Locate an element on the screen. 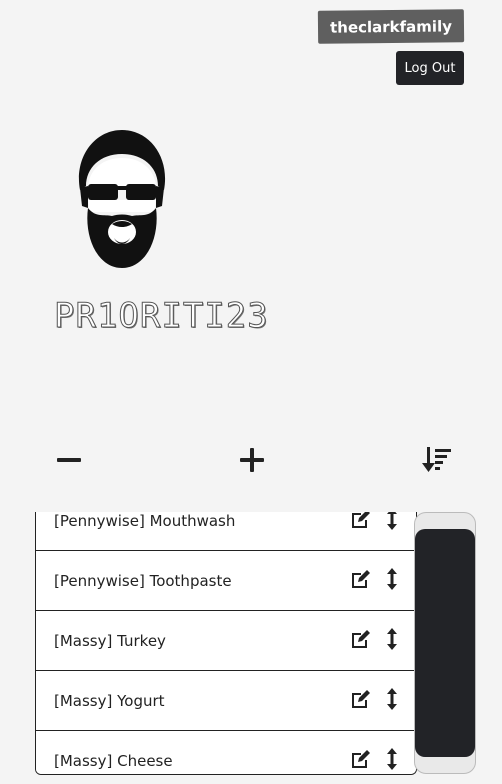 This screenshot has height=784, width=502. list-item-label: [Pennywise] Toothpaste is located at coordinates (143, 580).